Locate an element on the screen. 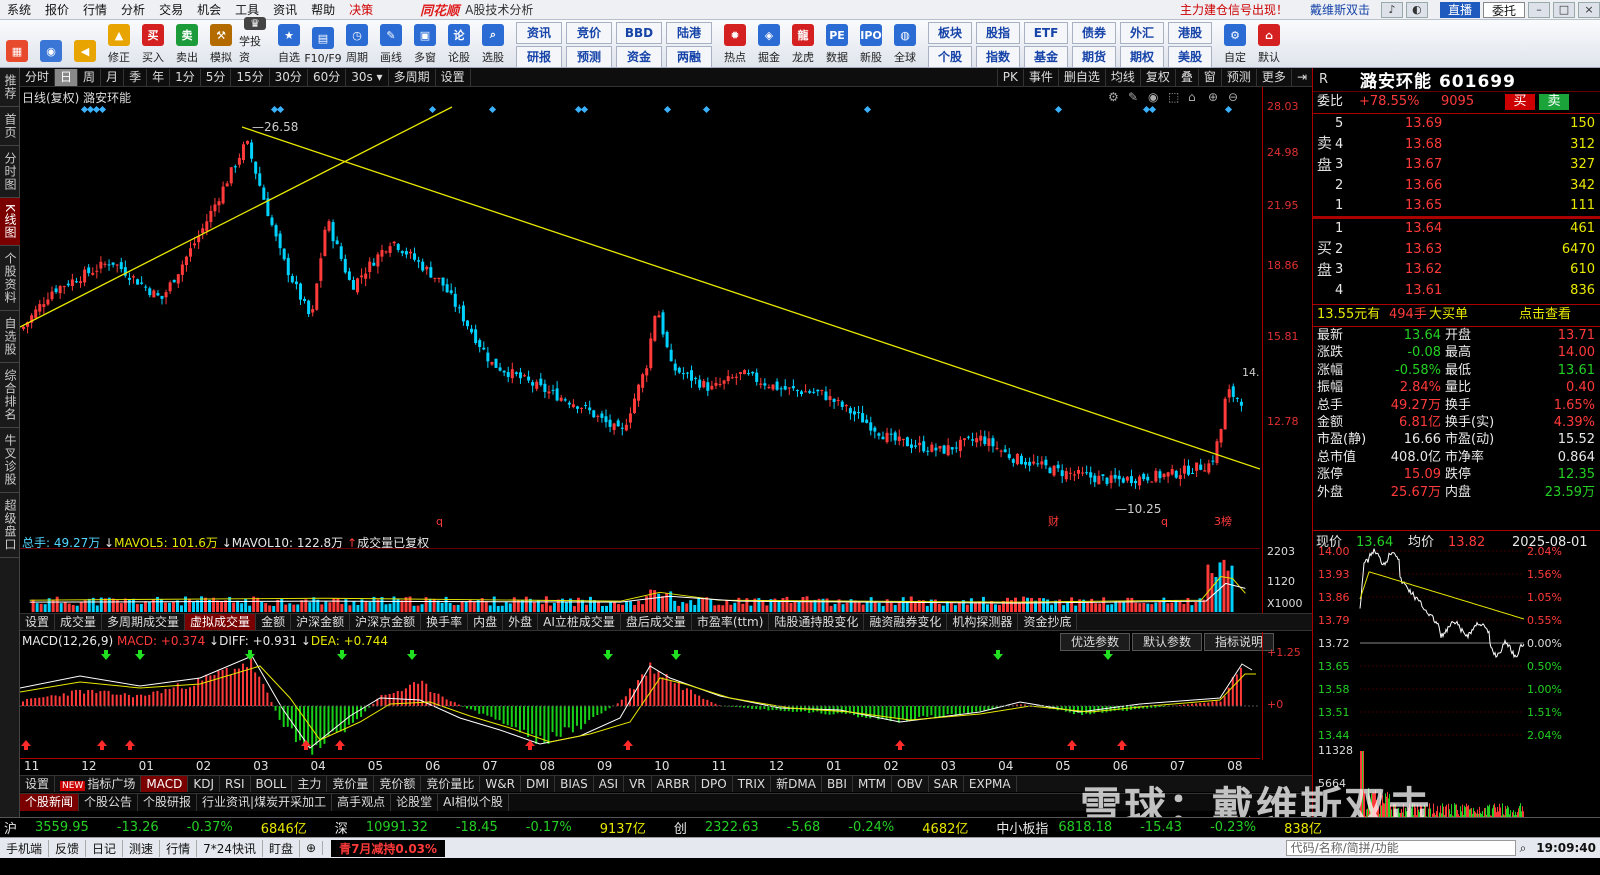 The height and width of the screenshot is (875, 1600). period-tab: 分时 is located at coordinates (38, 77).